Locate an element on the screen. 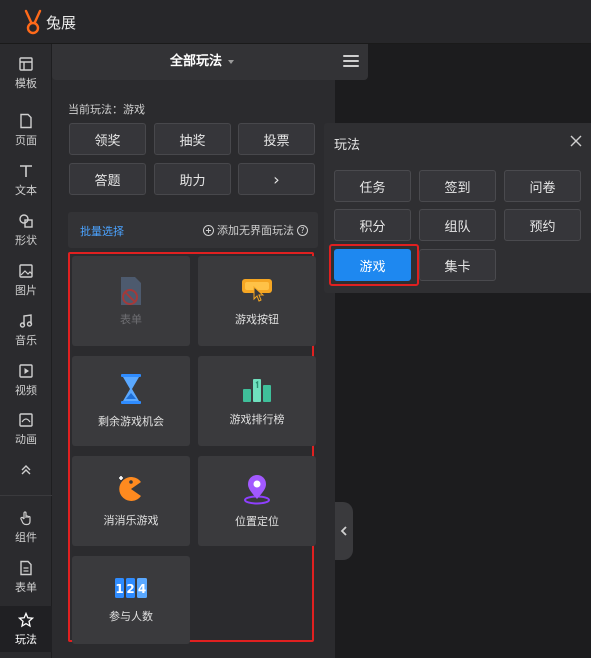 The height and width of the screenshot is (658, 591). card-form: 表单 is located at coordinates (131, 301).